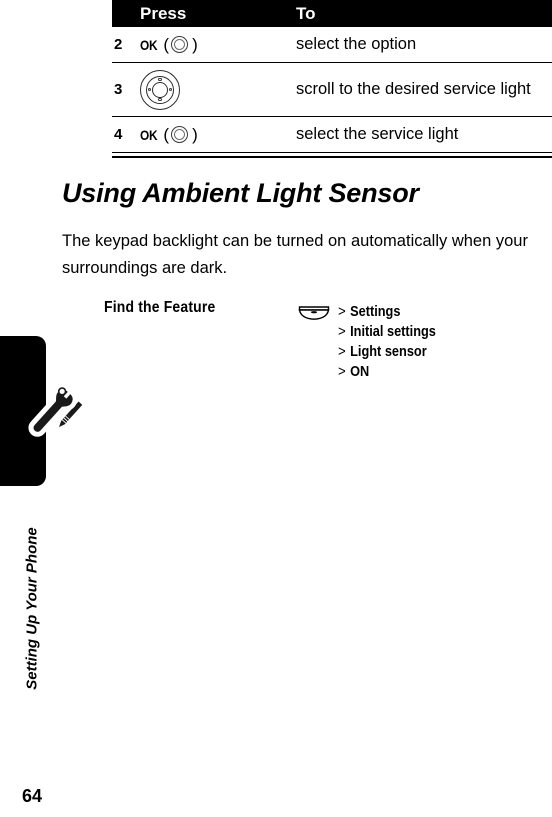  I want to click on table-bottom-rule, so click(332, 156).